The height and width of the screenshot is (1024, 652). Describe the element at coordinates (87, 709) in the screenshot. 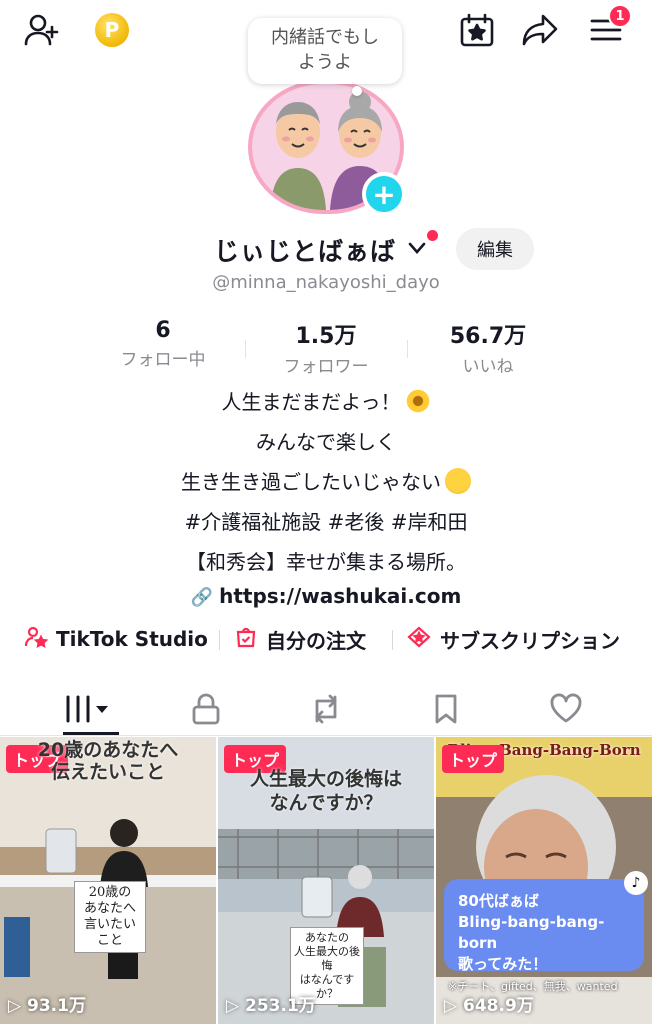

I see `grid-icon` at that location.